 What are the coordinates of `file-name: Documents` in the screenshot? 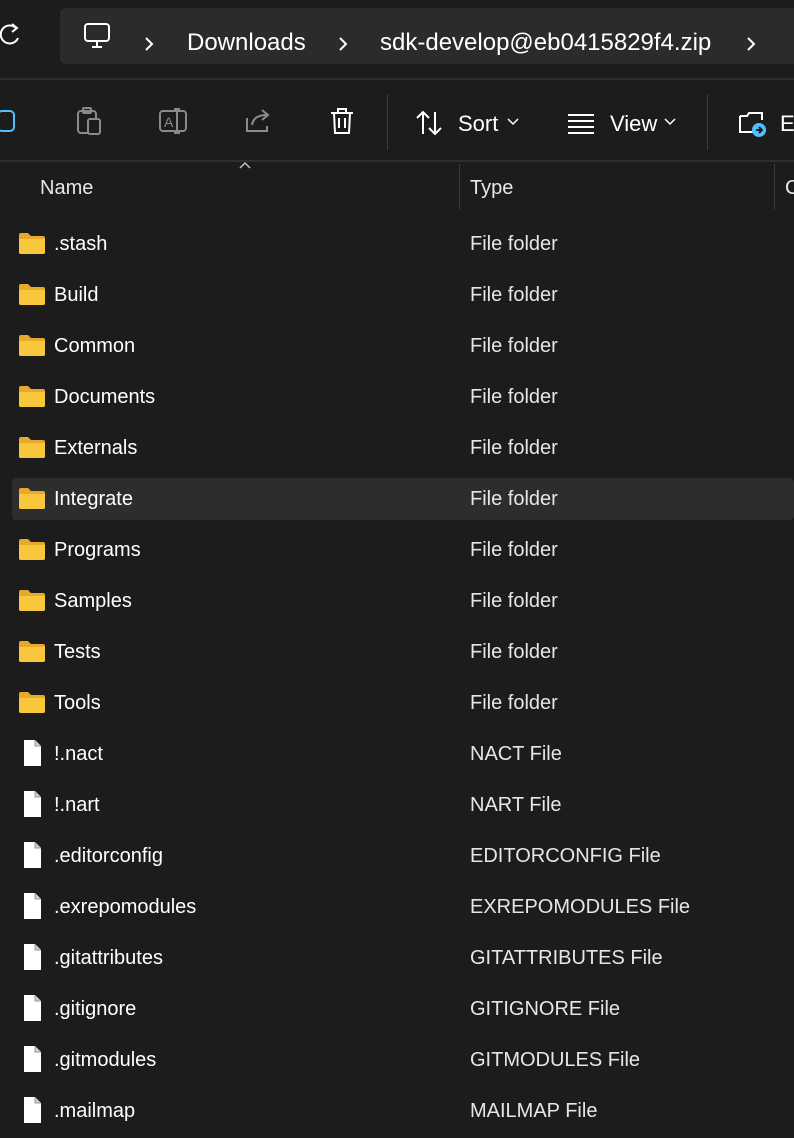 It's located at (105, 397).